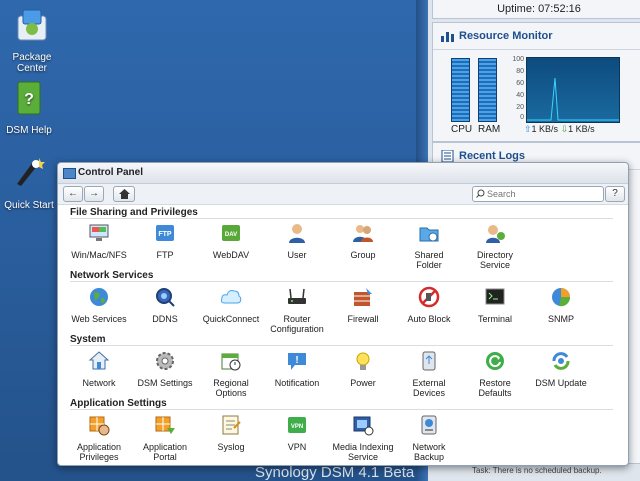 This screenshot has width=640, height=481. What do you see at coordinates (231, 241) in the screenshot?
I see `item-webdav: DAV WebDAV` at bounding box center [231, 241].